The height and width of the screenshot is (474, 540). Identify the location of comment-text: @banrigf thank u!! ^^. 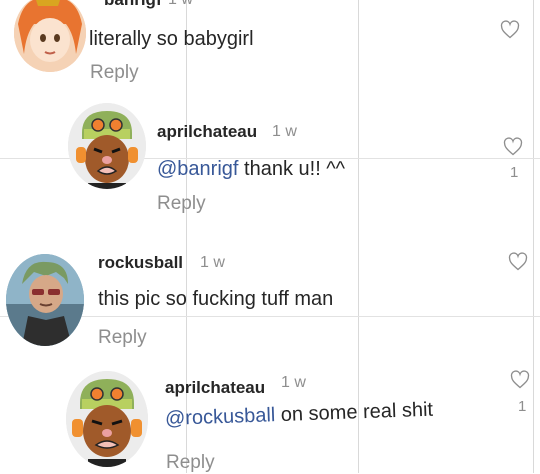
(251, 169).